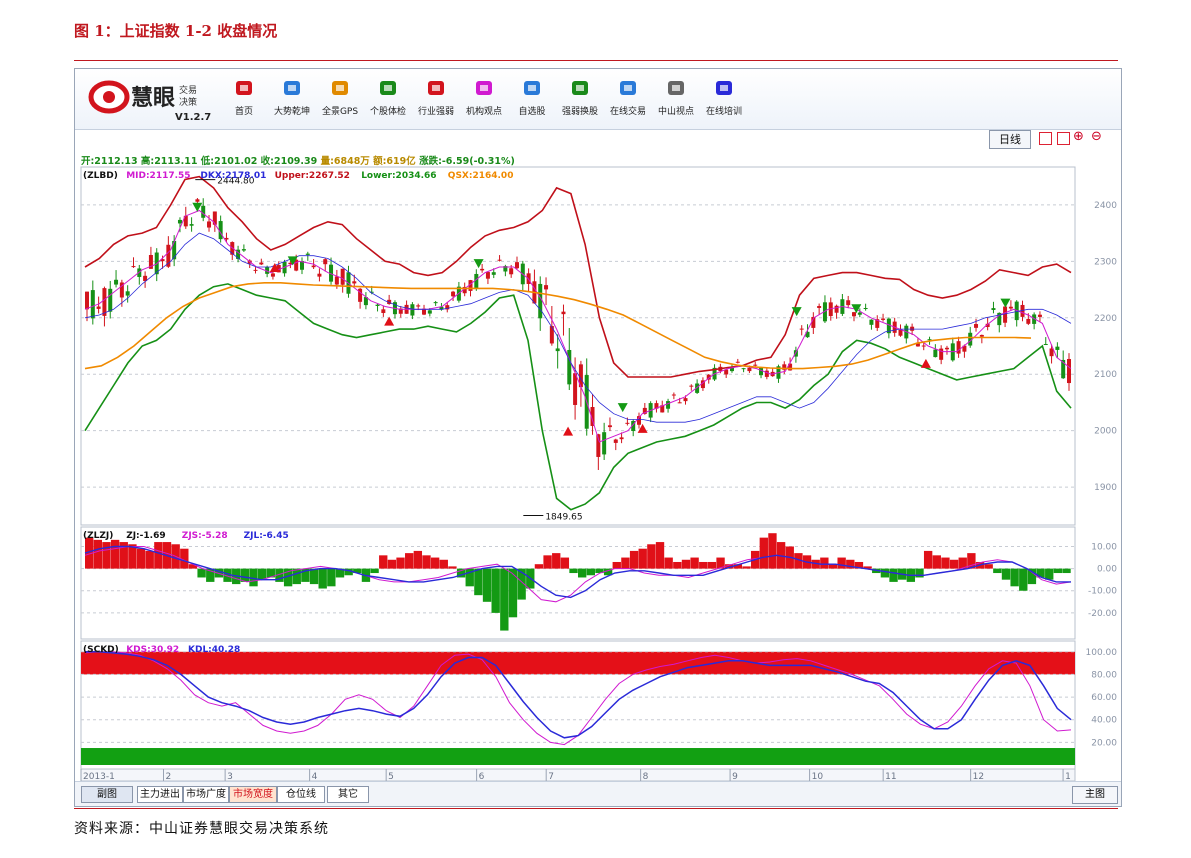  Describe the element at coordinates (340, 100) in the screenshot. I see `toolbar-item-2: 全景GPS` at that location.